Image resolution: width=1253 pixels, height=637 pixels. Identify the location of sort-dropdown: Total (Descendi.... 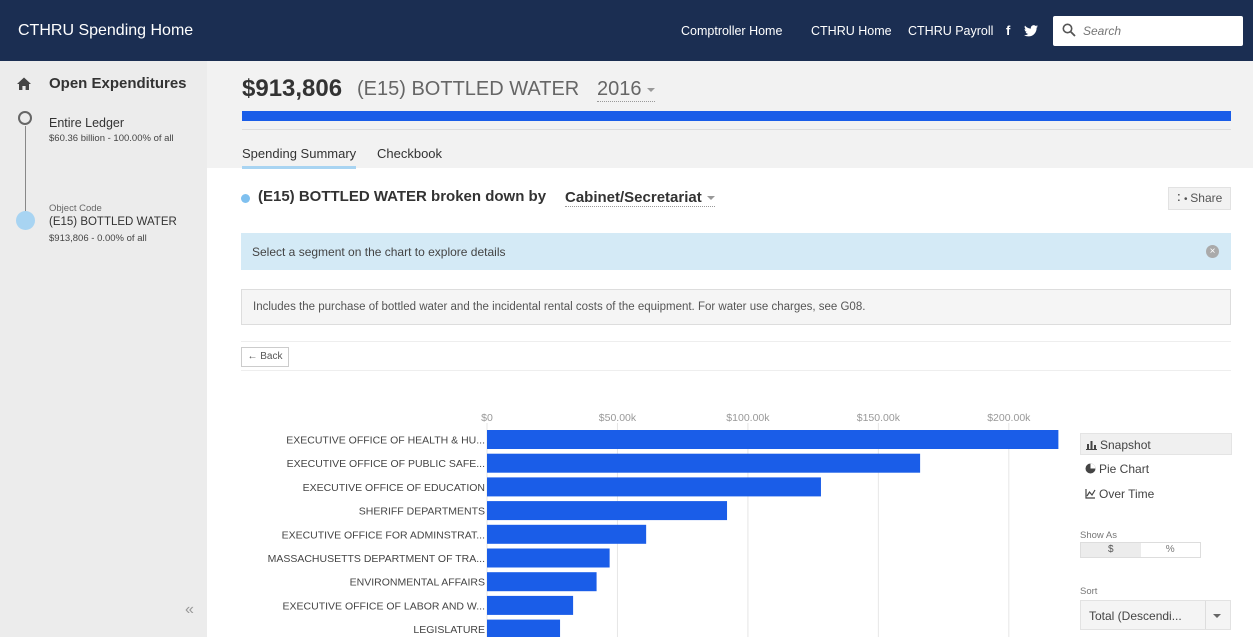
(1155, 615).